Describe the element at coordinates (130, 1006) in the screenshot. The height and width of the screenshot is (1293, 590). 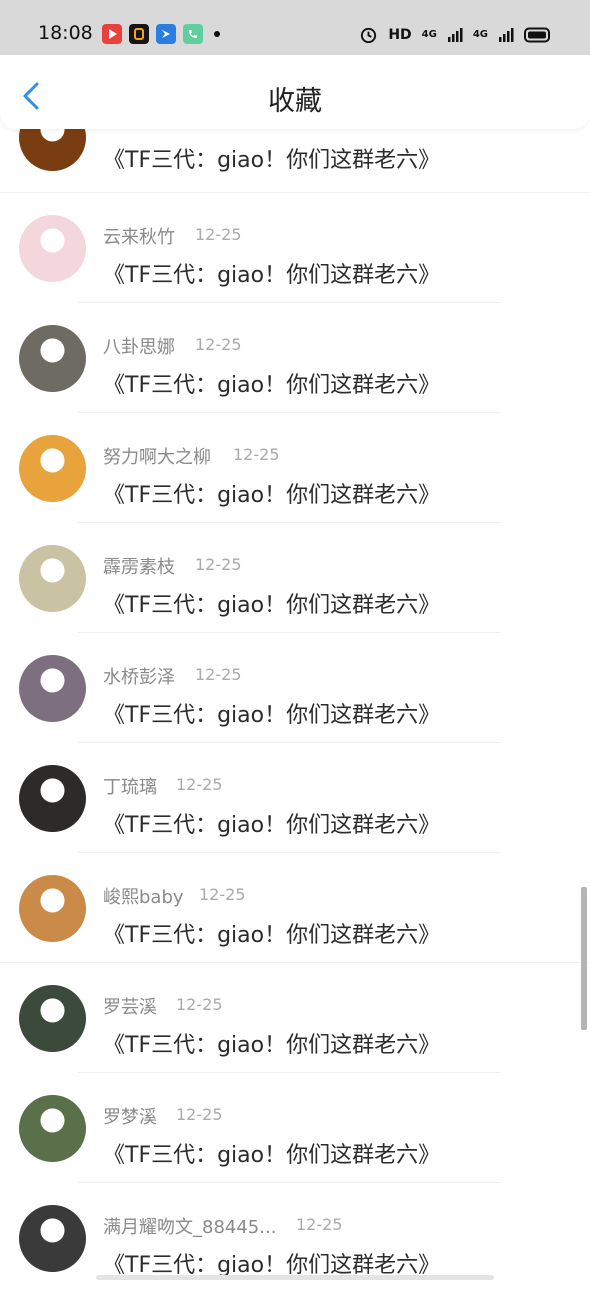
I see `username: 罗芸溪` at that location.